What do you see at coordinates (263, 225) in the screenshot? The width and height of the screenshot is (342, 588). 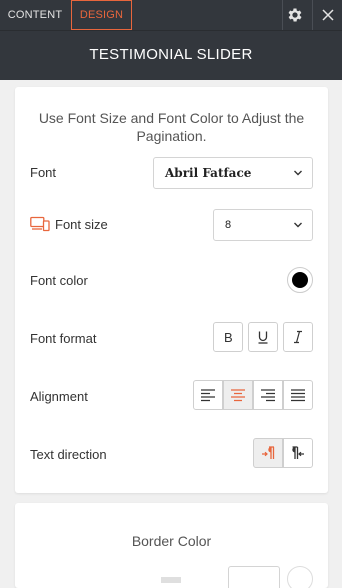 I see `font-size-select: 8` at bounding box center [263, 225].